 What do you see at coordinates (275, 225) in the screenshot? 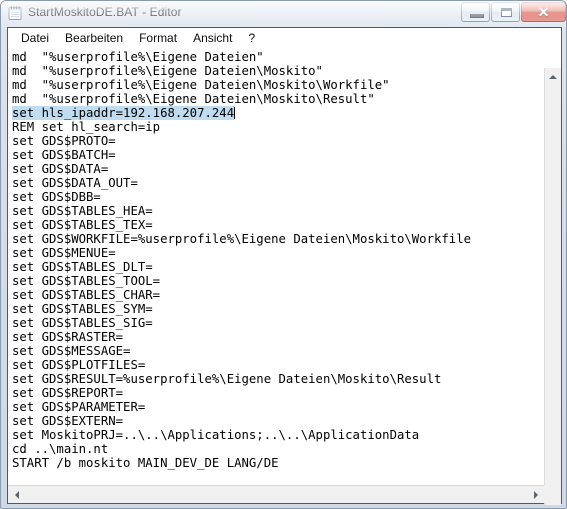
I see `editor-line: set GDS$TABLES_TEX=` at bounding box center [275, 225].